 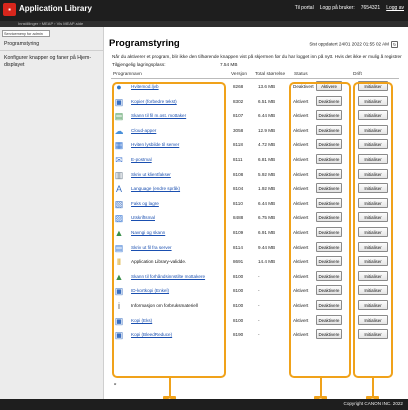 What do you see at coordinates (267, 159) in the screenshot?
I see `program-size: 6.81 MB` at bounding box center [267, 159].